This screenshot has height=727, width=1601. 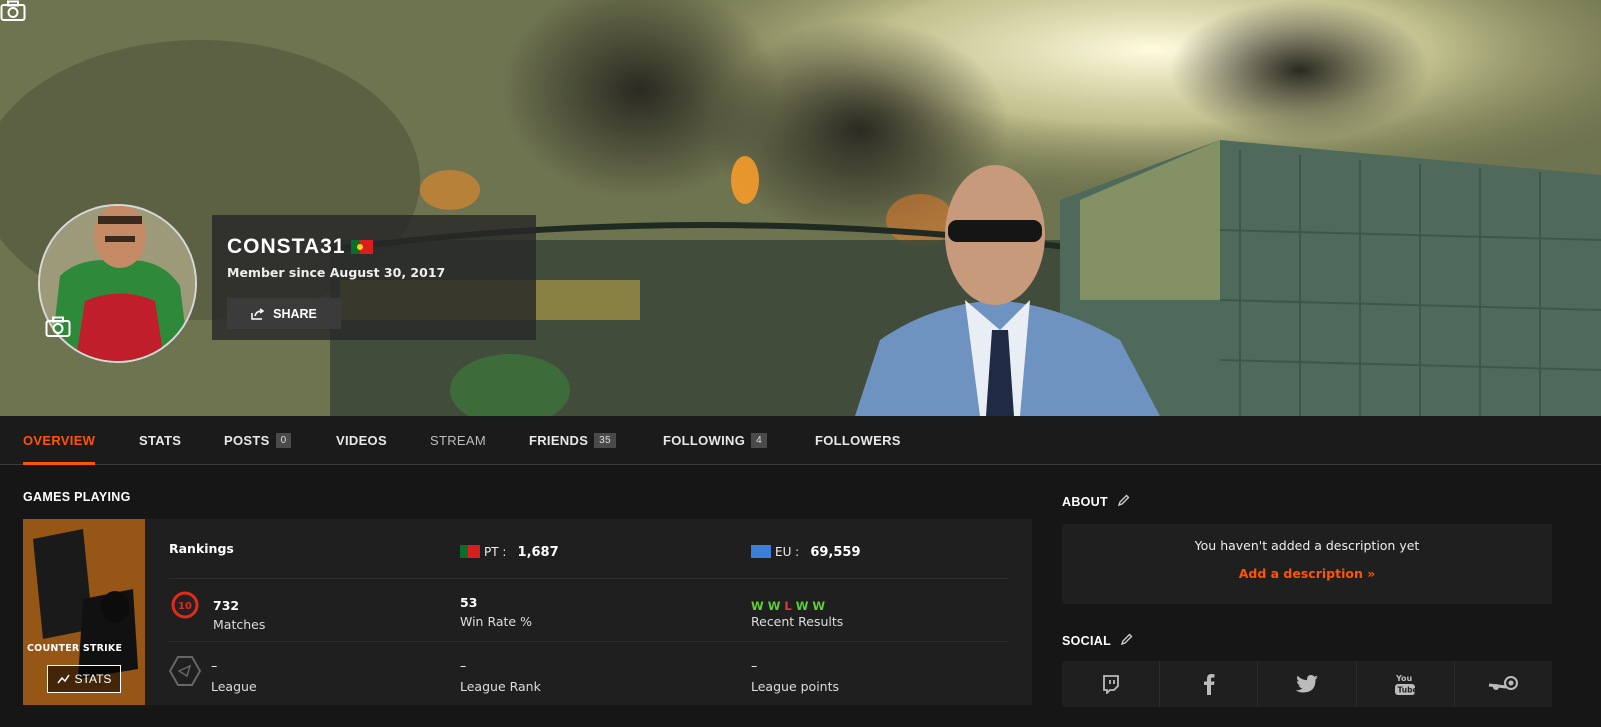 What do you see at coordinates (295, 313) in the screenshot?
I see `share-label: SHARE` at bounding box center [295, 313].